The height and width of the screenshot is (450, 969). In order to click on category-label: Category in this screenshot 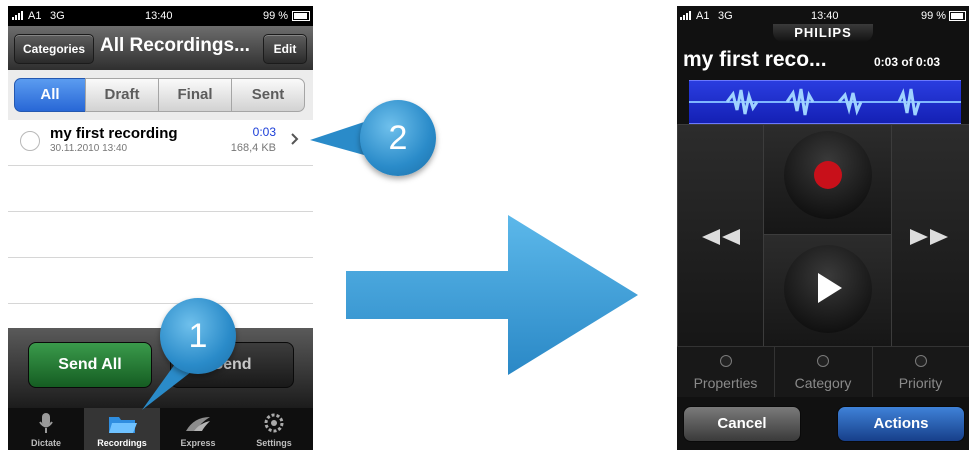, I will do `click(823, 383)`.